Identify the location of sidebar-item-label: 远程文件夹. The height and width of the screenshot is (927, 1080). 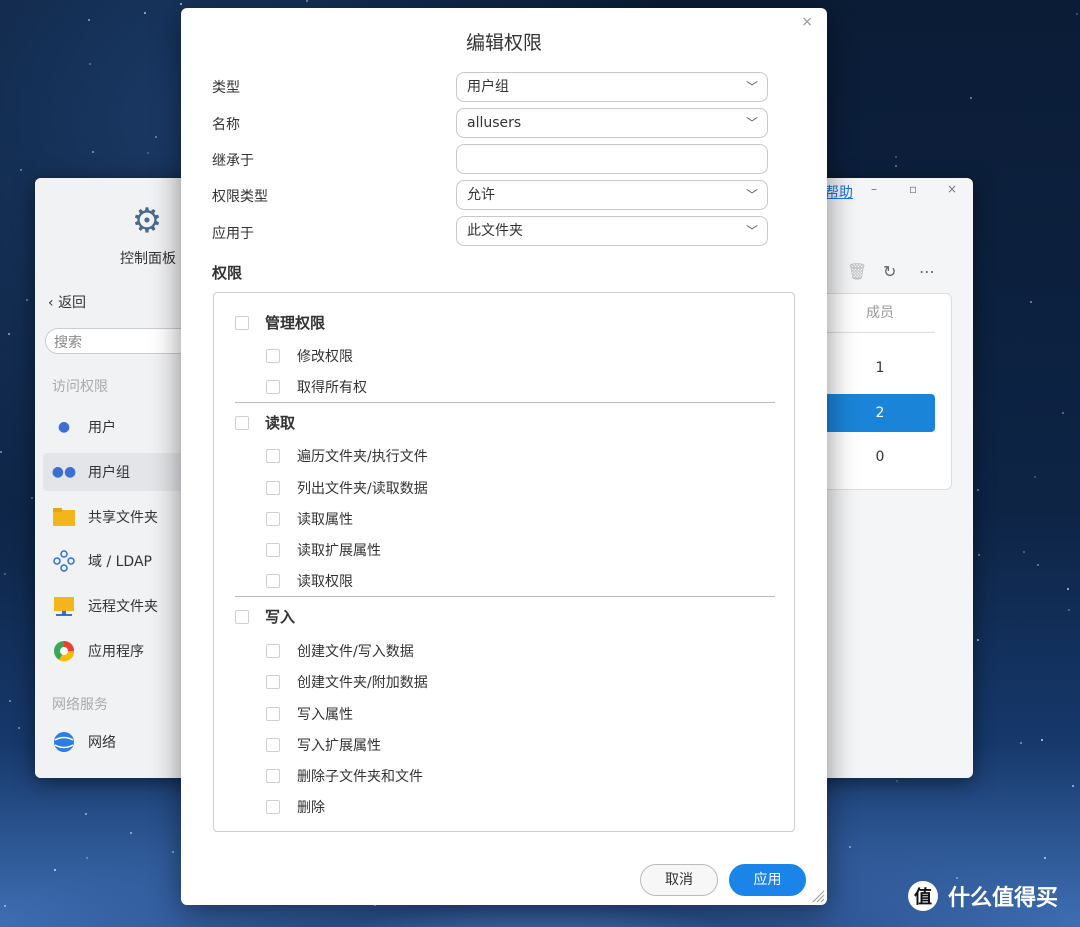
(123, 607).